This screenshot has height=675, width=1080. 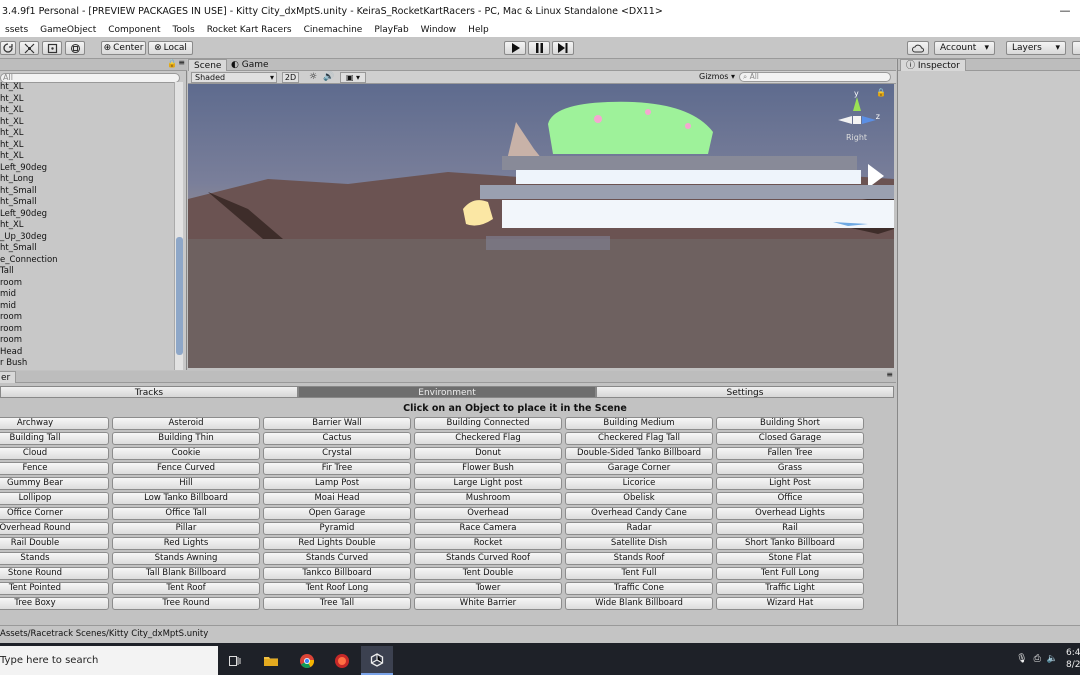 I want to click on object-button-moai-head: Moai Head, so click(x=337, y=498).